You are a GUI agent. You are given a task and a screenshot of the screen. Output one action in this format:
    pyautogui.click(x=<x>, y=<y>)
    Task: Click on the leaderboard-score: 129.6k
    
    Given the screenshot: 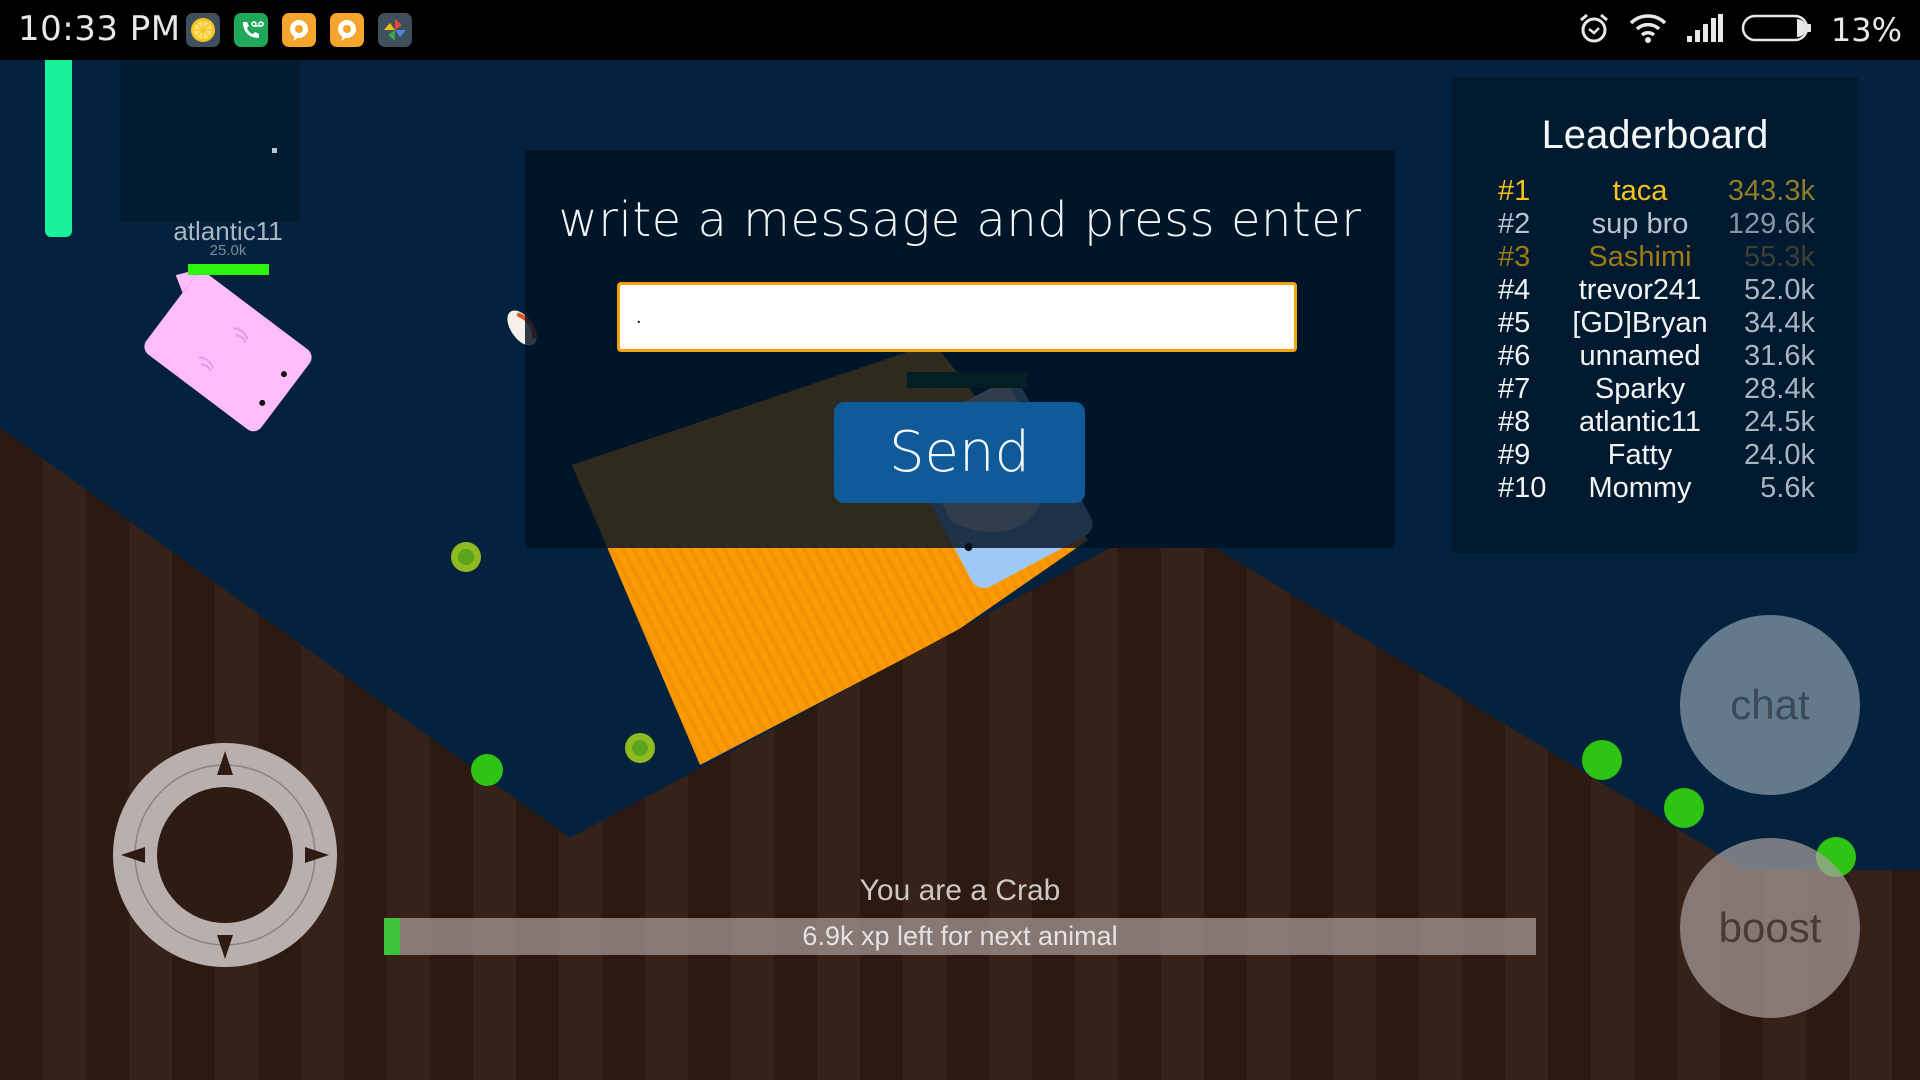 What is the action you would take?
    pyautogui.click(x=1771, y=224)
    